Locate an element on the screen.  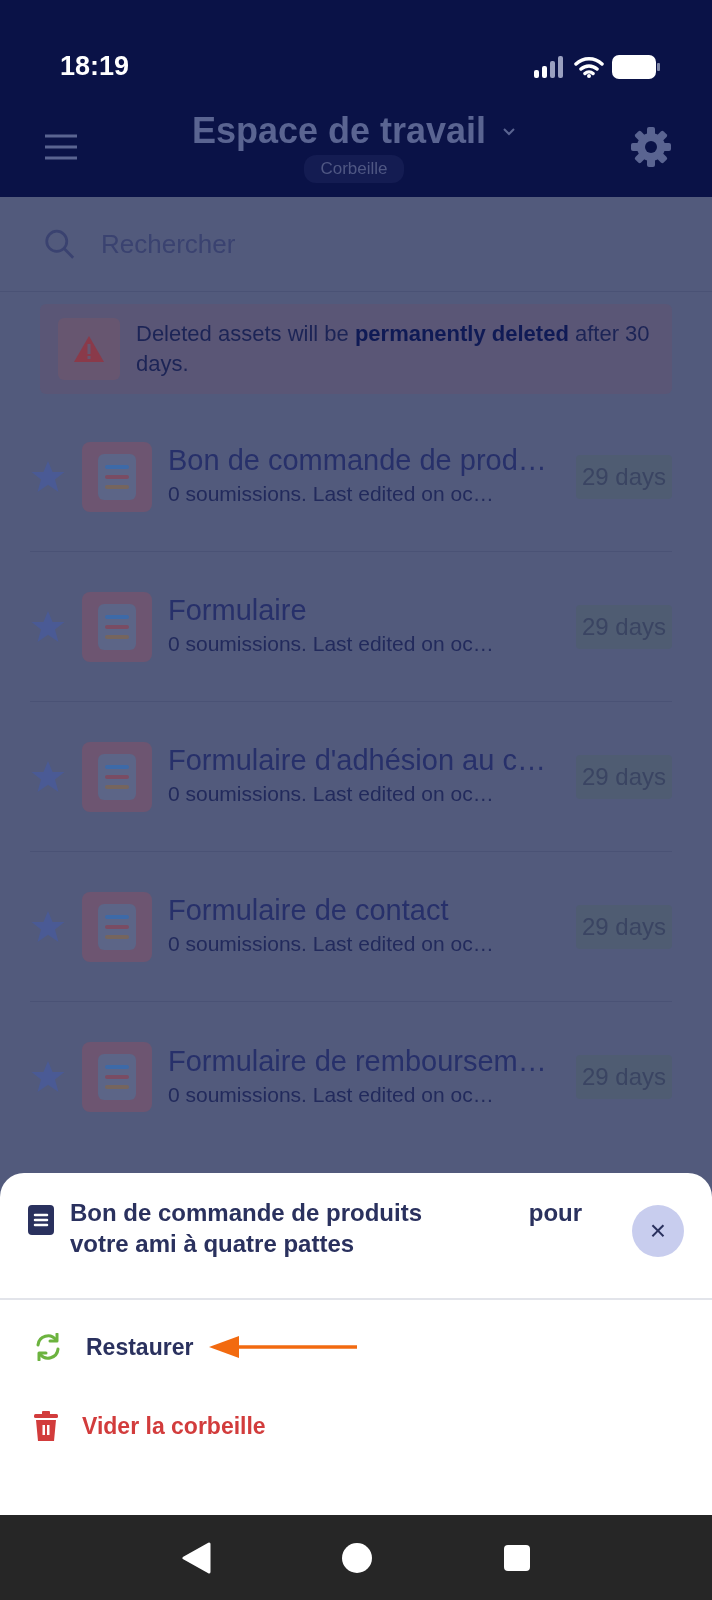
settings-icon is located at coordinates (651, 147).